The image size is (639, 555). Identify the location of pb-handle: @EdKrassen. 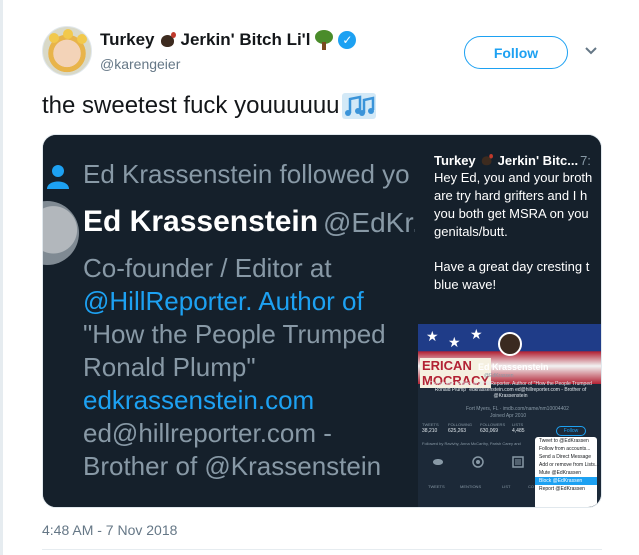
(499, 376).